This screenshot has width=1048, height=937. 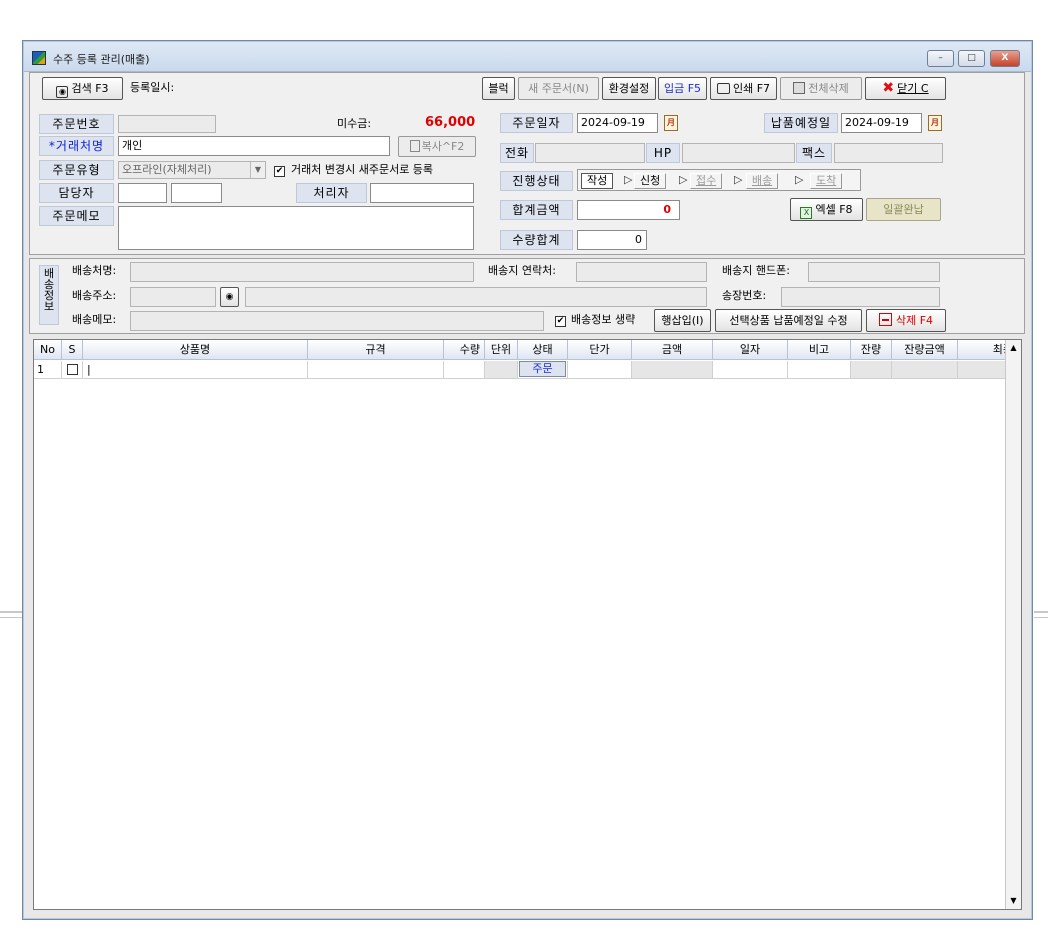 What do you see at coordinates (254, 146) in the screenshot?
I see `customer-field: 개인` at bounding box center [254, 146].